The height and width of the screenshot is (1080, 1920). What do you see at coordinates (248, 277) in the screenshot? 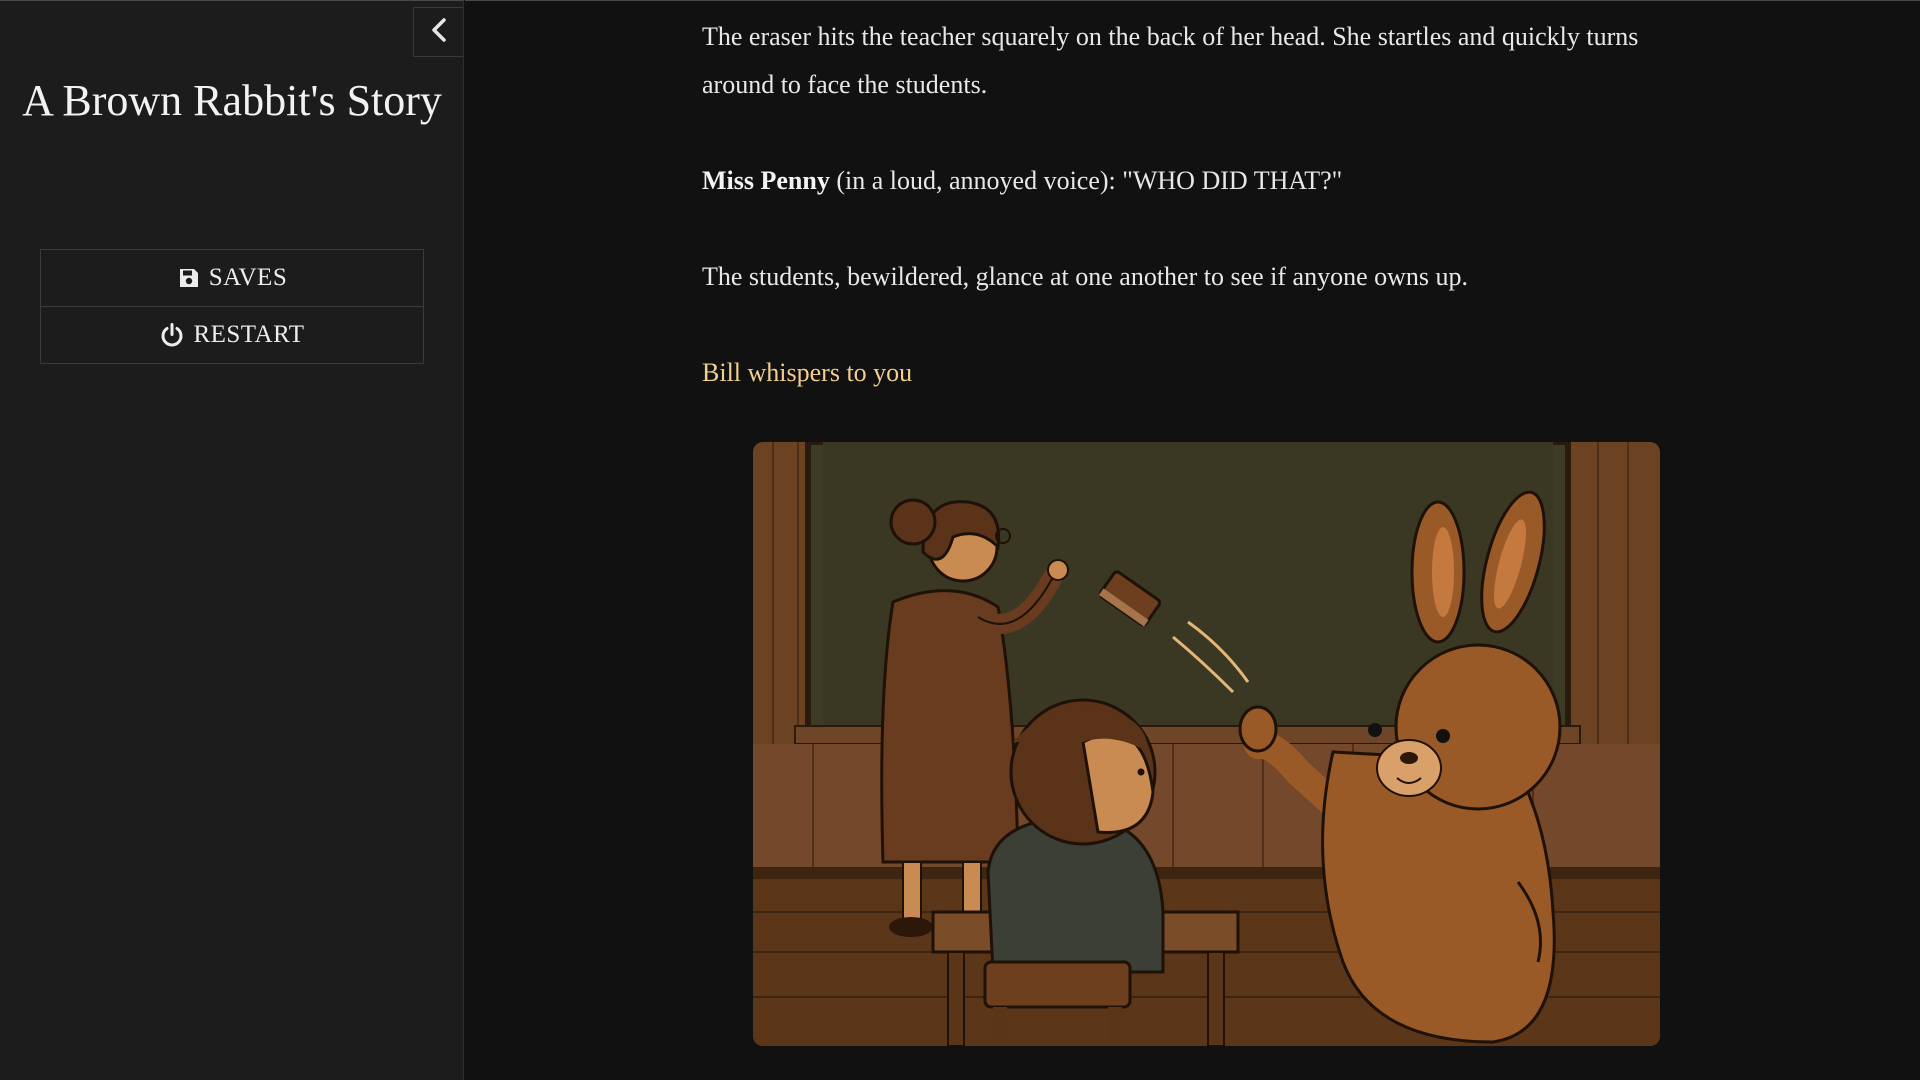
I see `saves-label: SAVES` at bounding box center [248, 277].